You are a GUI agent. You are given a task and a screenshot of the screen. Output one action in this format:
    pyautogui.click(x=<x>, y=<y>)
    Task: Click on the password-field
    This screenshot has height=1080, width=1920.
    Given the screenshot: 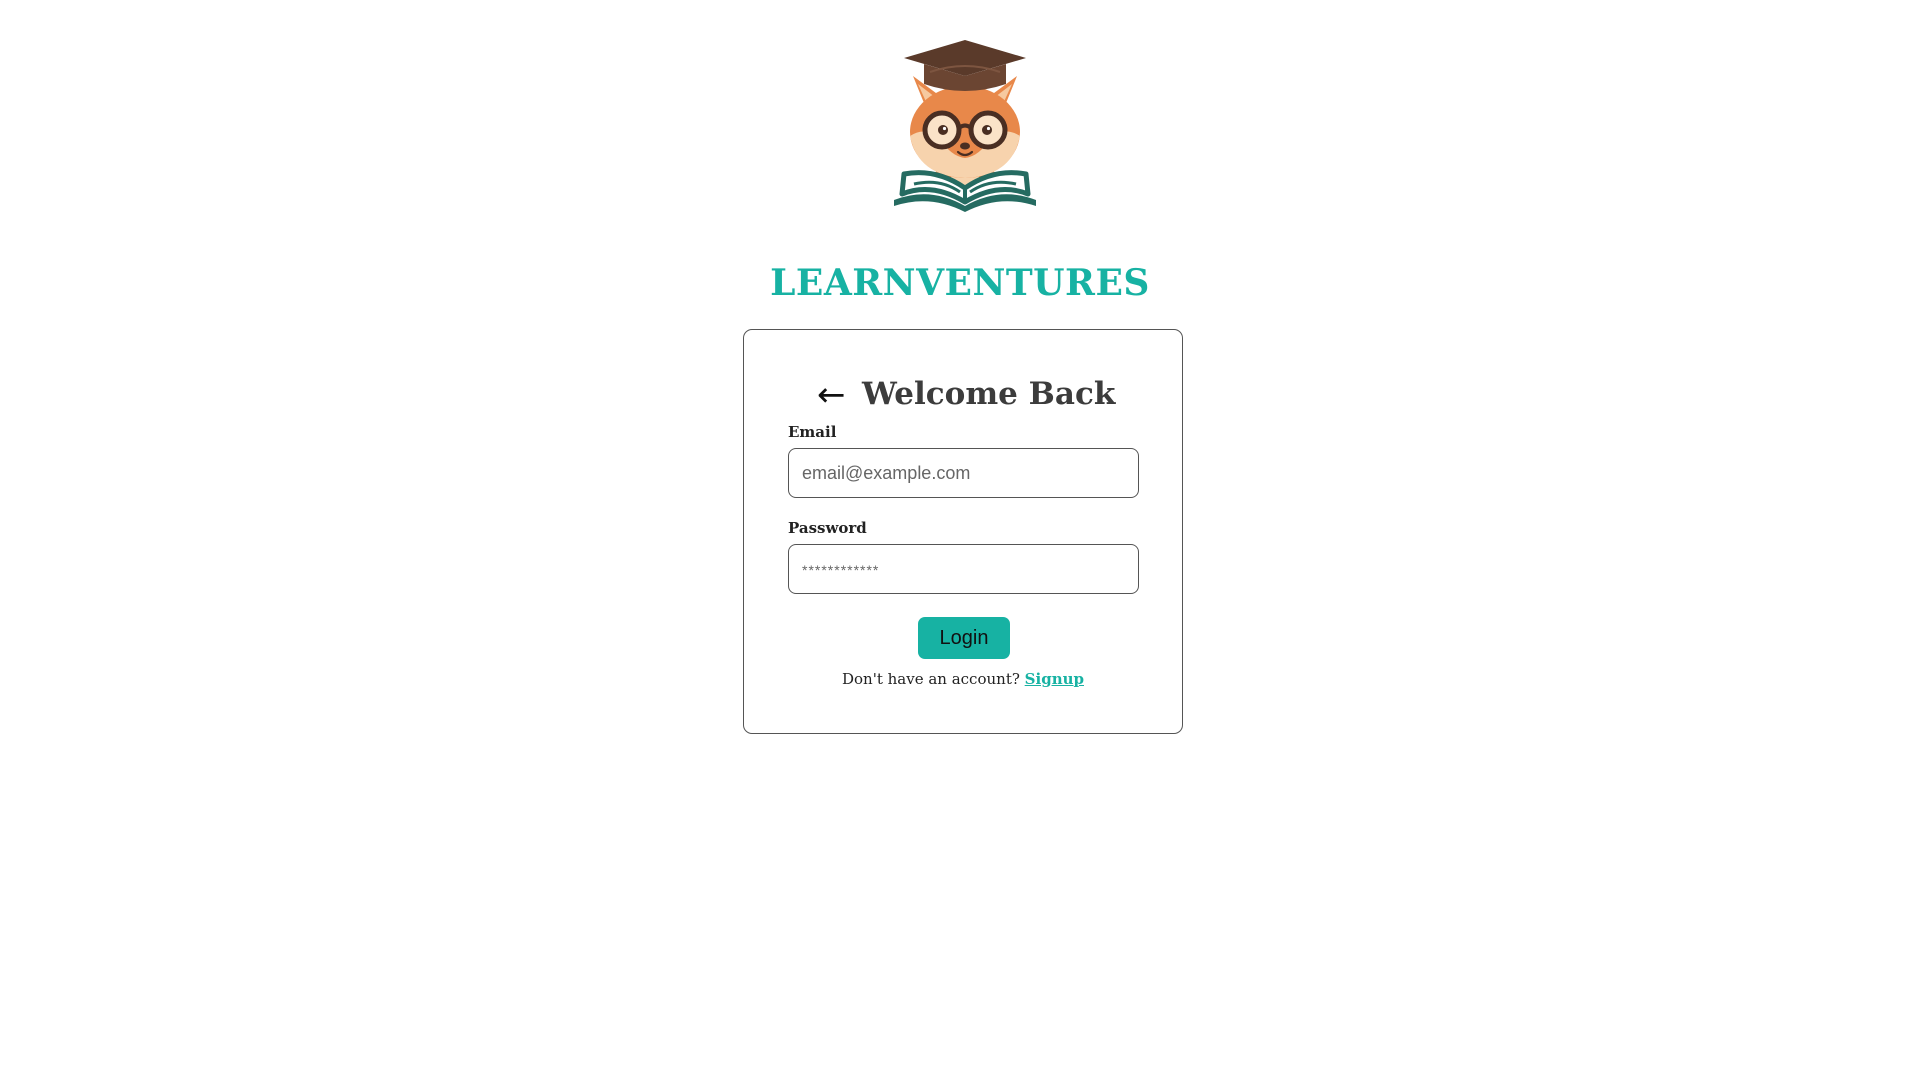 What is the action you would take?
    pyautogui.click(x=963, y=569)
    